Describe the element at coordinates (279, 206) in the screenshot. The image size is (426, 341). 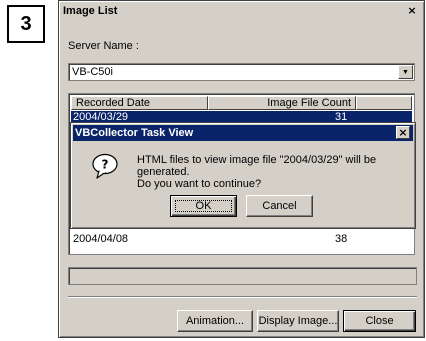
I see `cancel-button: Cancel` at that location.